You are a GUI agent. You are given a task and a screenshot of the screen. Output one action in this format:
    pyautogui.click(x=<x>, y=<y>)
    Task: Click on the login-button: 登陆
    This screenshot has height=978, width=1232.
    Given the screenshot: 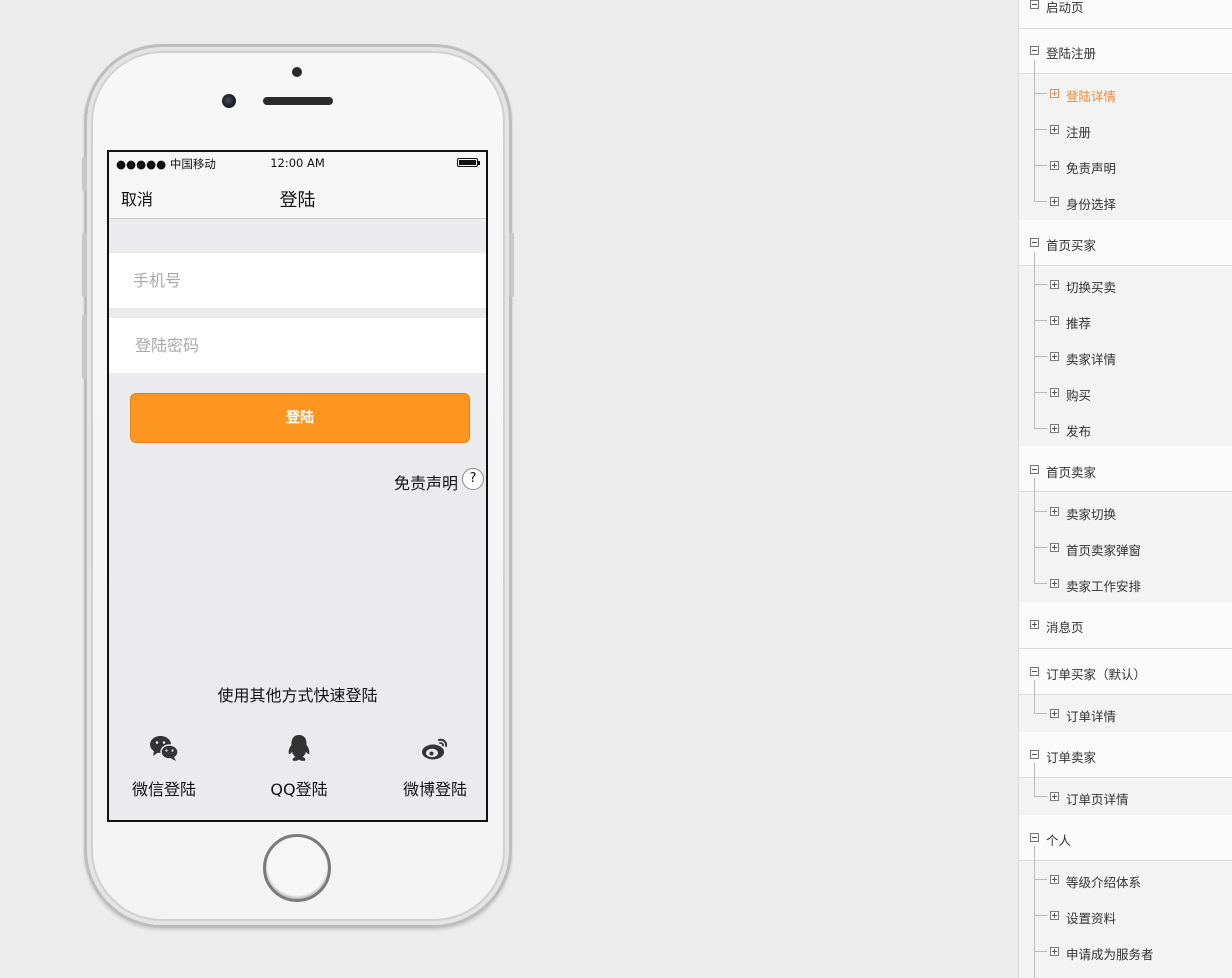 What is the action you would take?
    pyautogui.click(x=300, y=418)
    